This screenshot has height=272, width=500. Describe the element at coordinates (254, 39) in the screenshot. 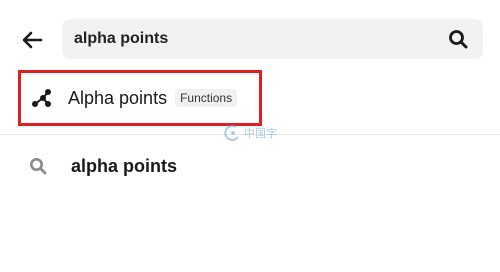

I see `search-input` at that location.